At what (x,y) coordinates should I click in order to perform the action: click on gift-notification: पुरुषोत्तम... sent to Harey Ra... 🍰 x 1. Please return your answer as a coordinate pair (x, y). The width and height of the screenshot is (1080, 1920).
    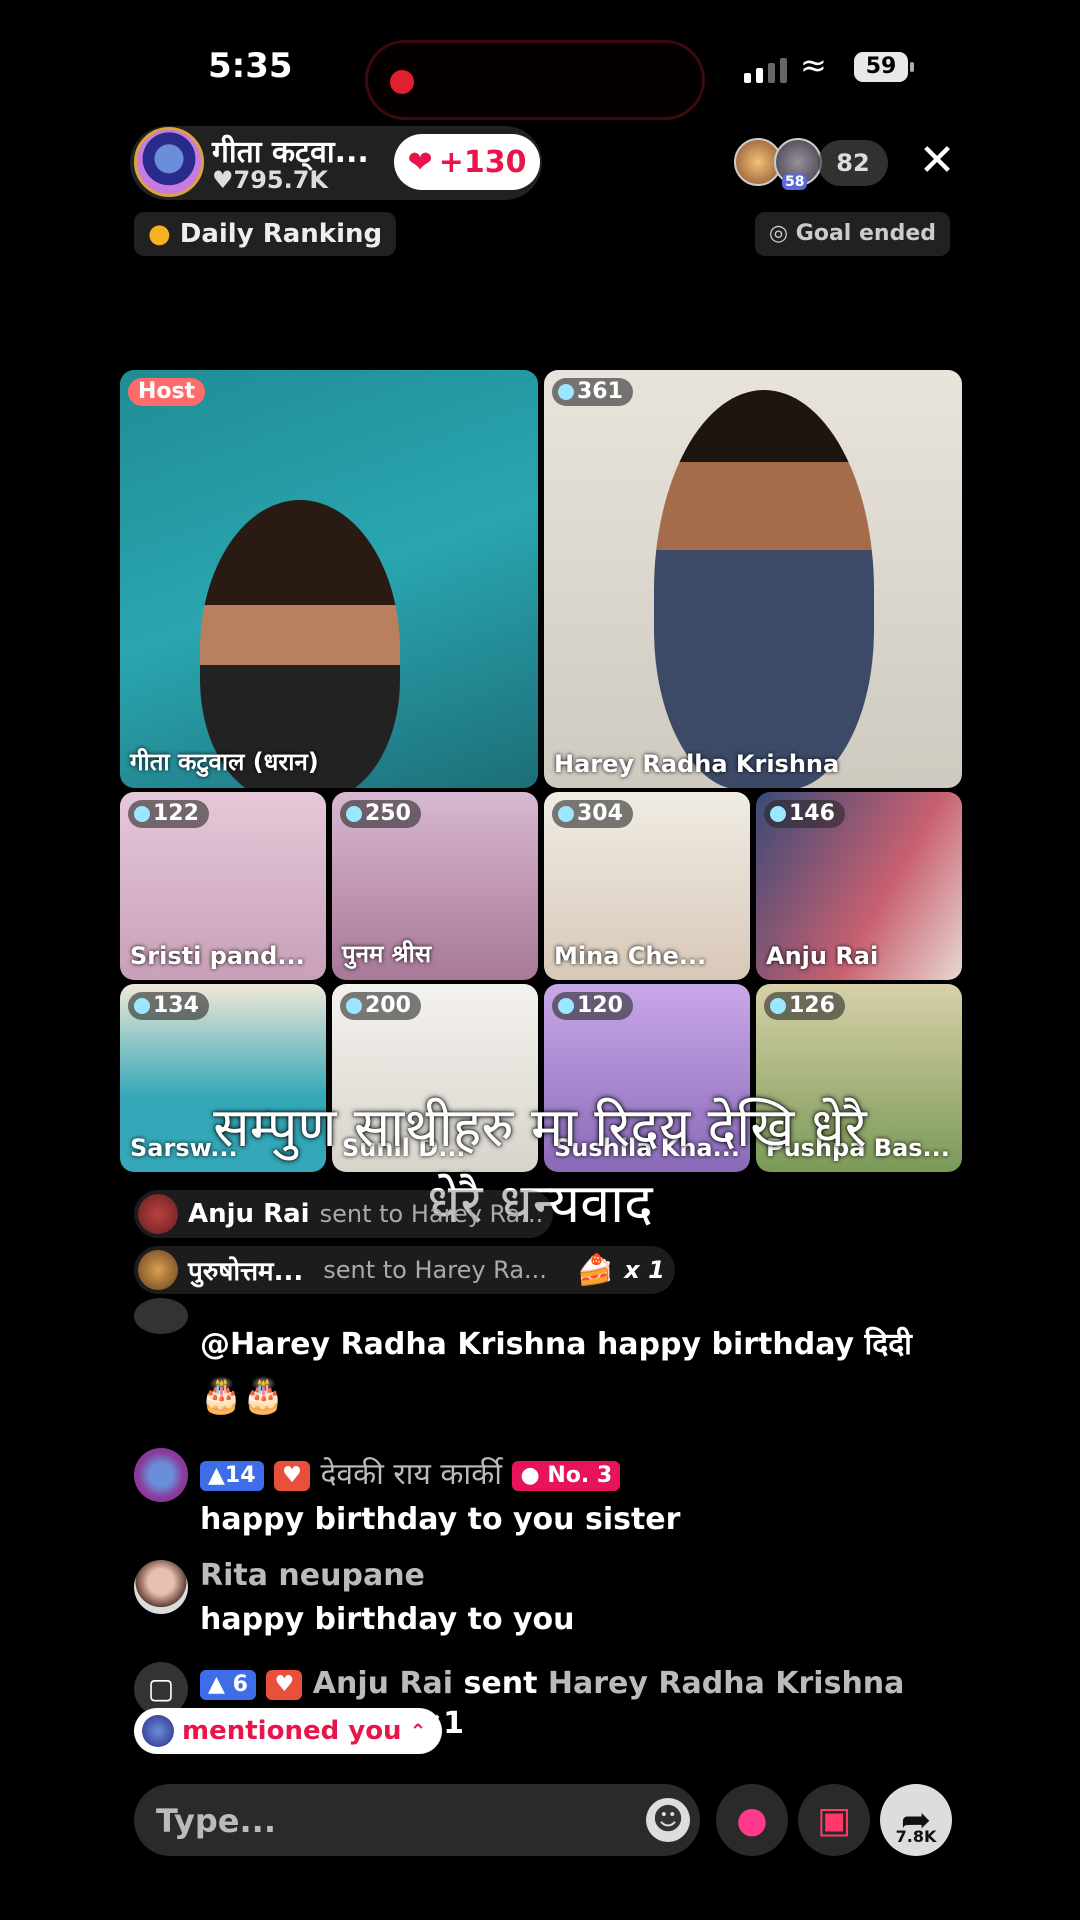
    Looking at the image, I should click on (404, 1270).